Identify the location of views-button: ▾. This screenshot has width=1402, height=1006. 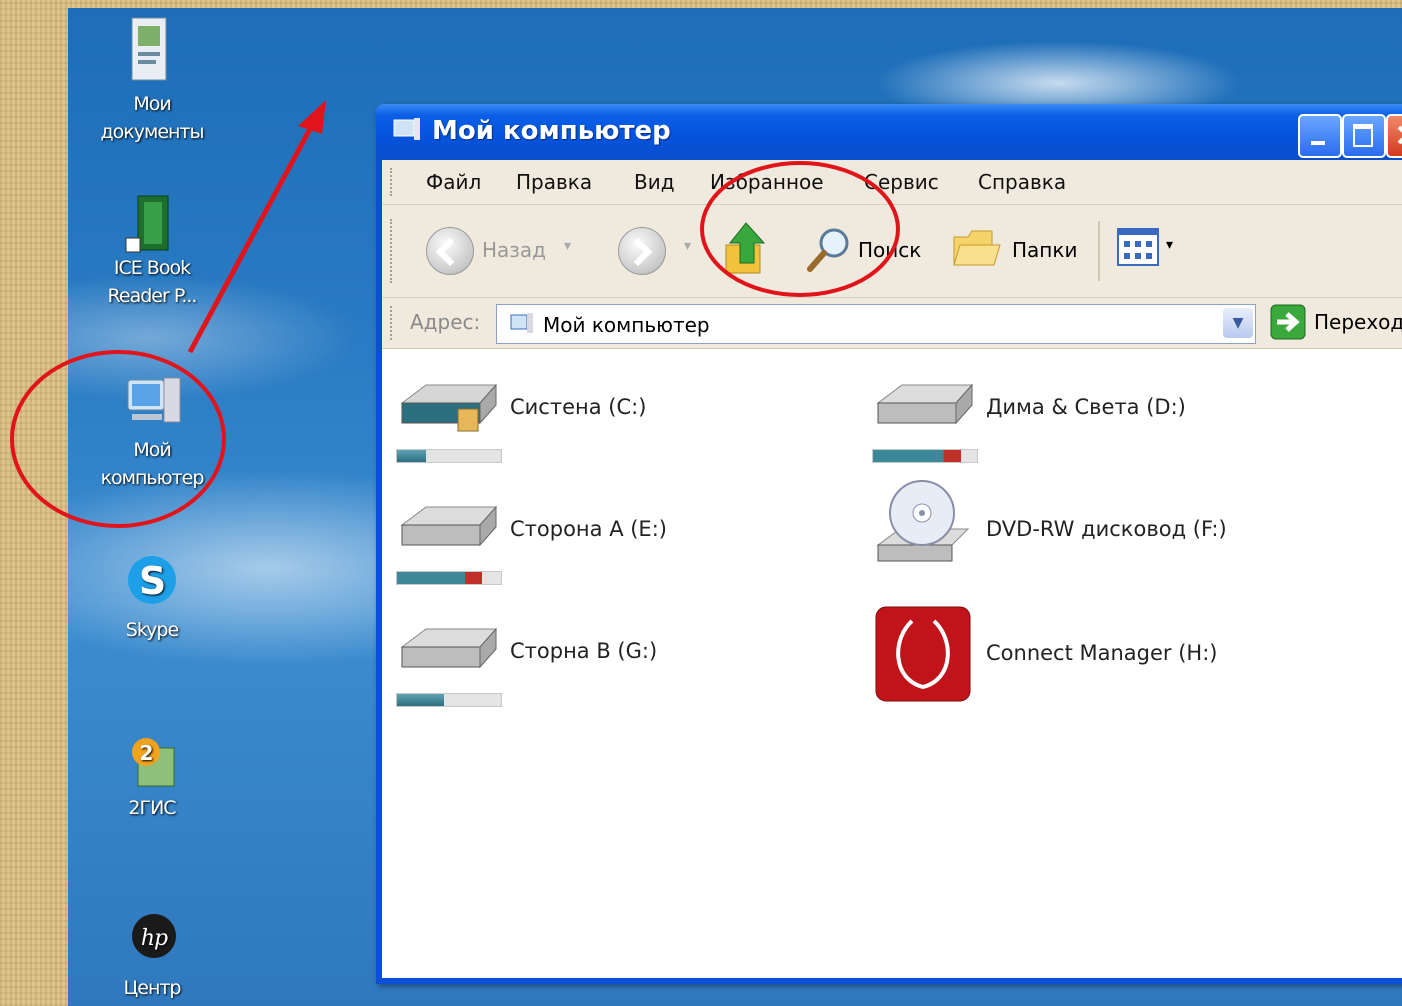
(1156, 250).